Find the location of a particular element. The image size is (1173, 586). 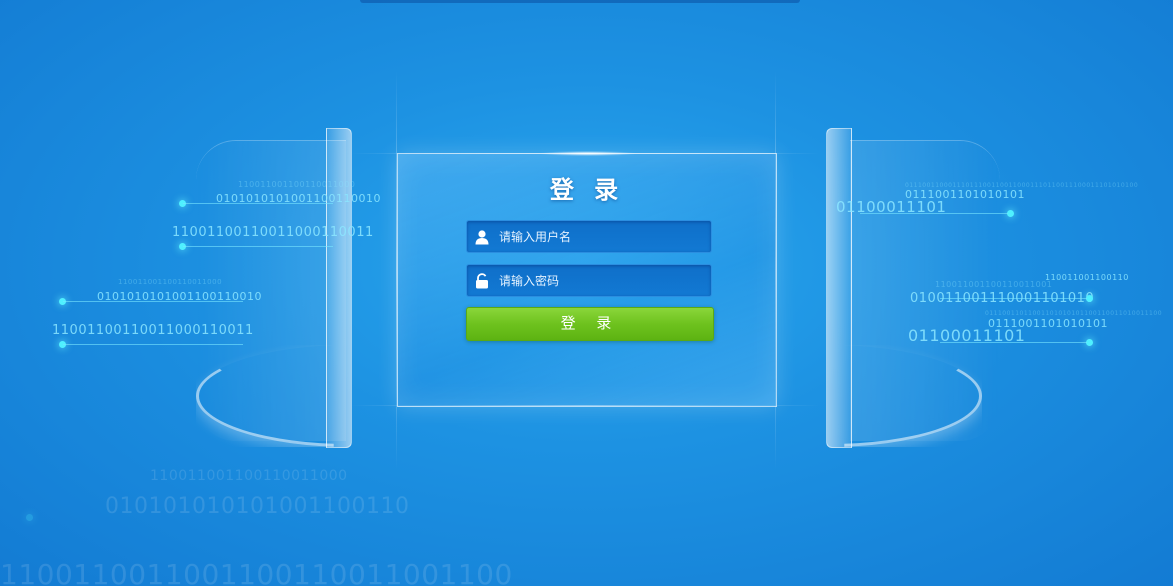

binary-text: 110011001100110011001 is located at coordinates (994, 284).